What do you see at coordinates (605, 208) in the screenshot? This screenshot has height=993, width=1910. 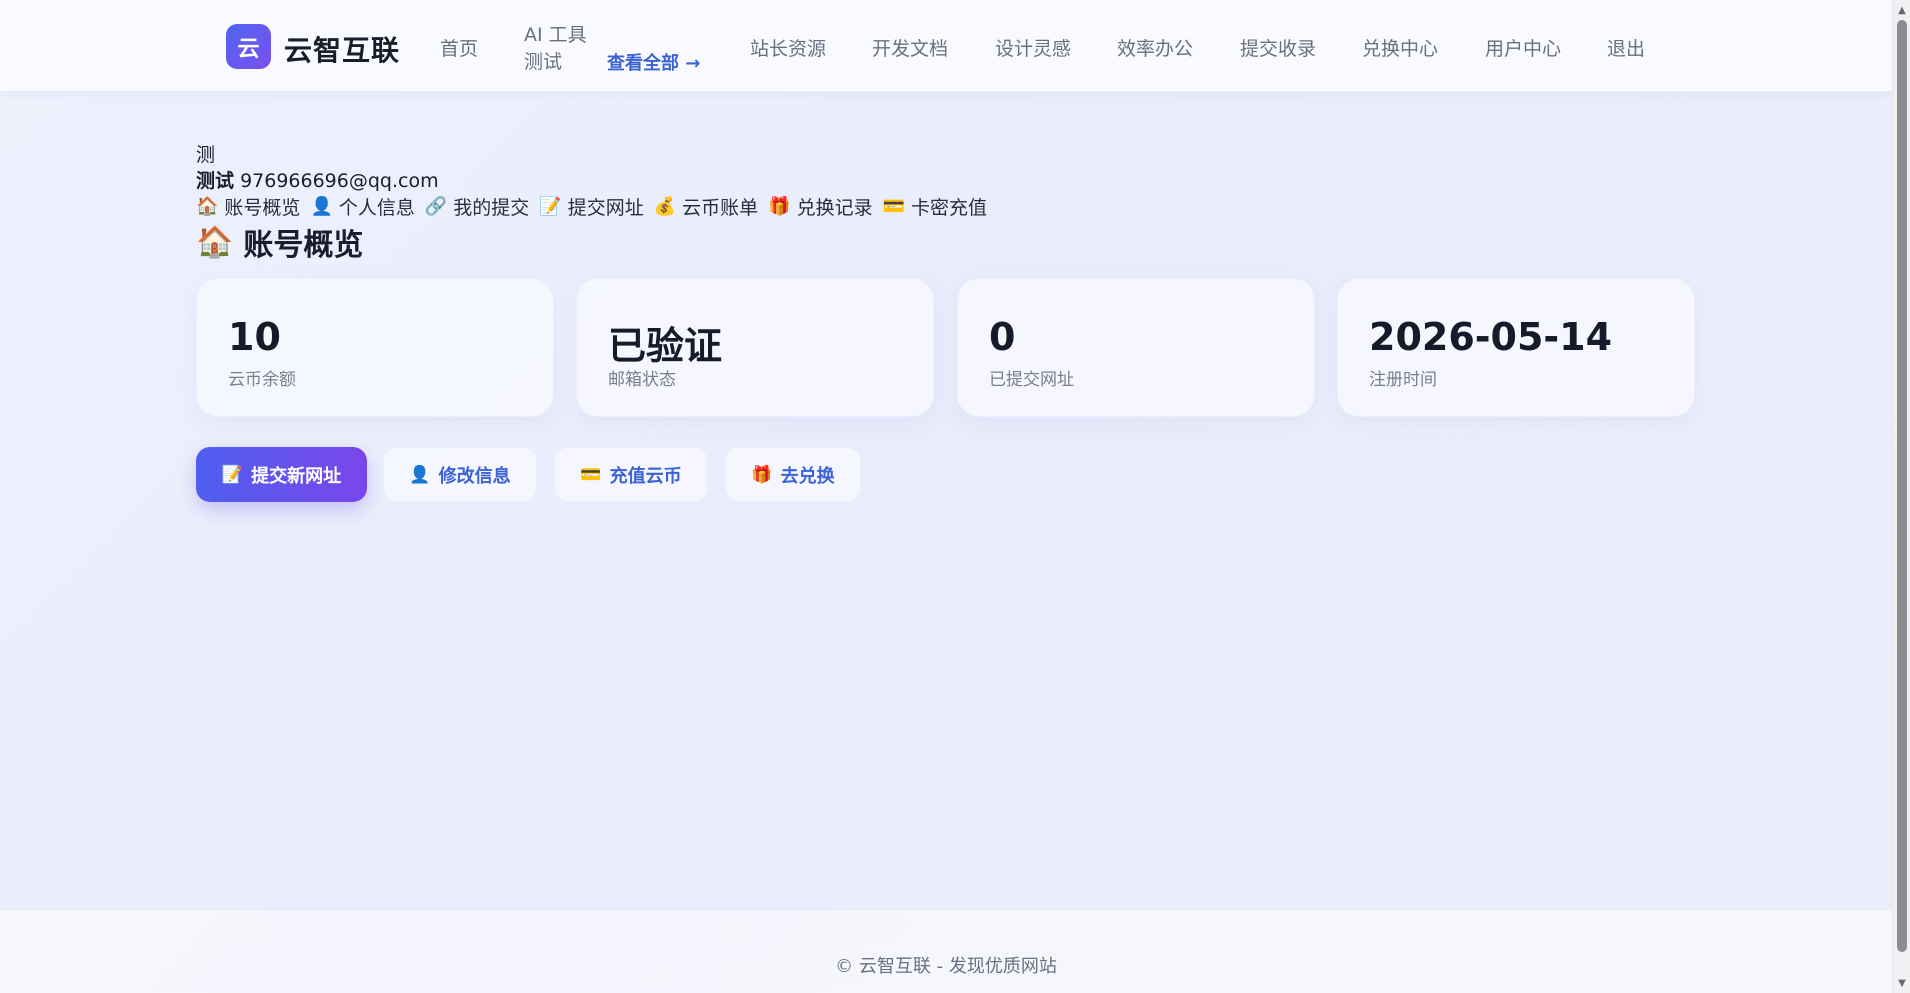 I see `menu-item-label: 提交网址` at bounding box center [605, 208].